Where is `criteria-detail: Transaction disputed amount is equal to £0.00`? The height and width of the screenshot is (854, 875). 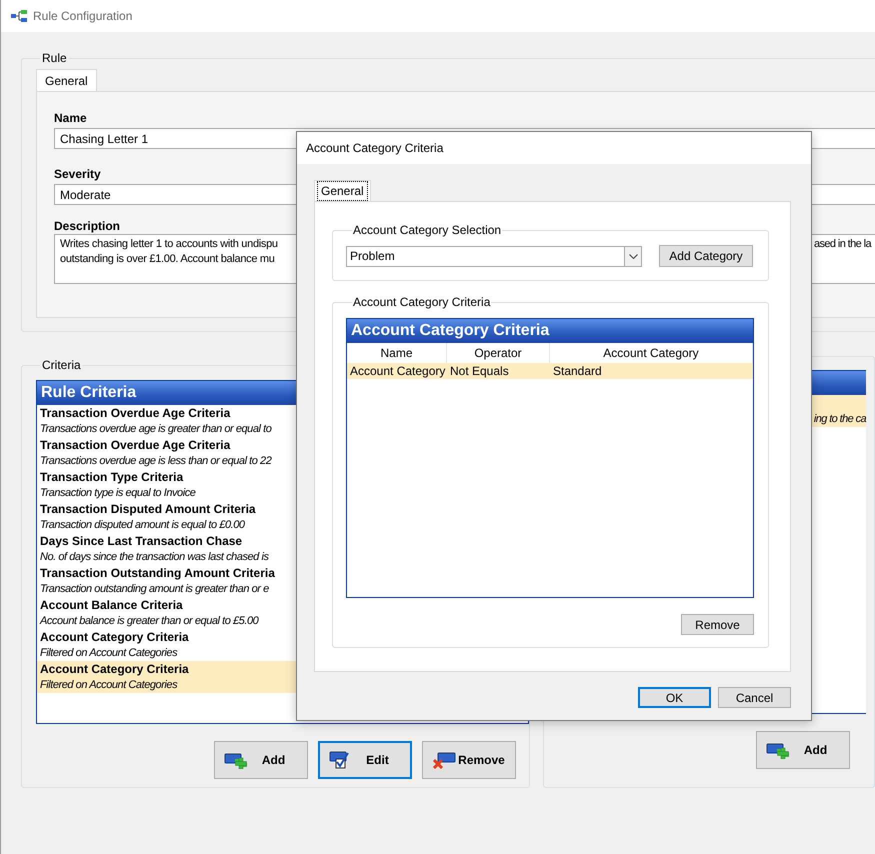 criteria-detail: Transaction disputed amount is equal to £0.00 is located at coordinates (142, 525).